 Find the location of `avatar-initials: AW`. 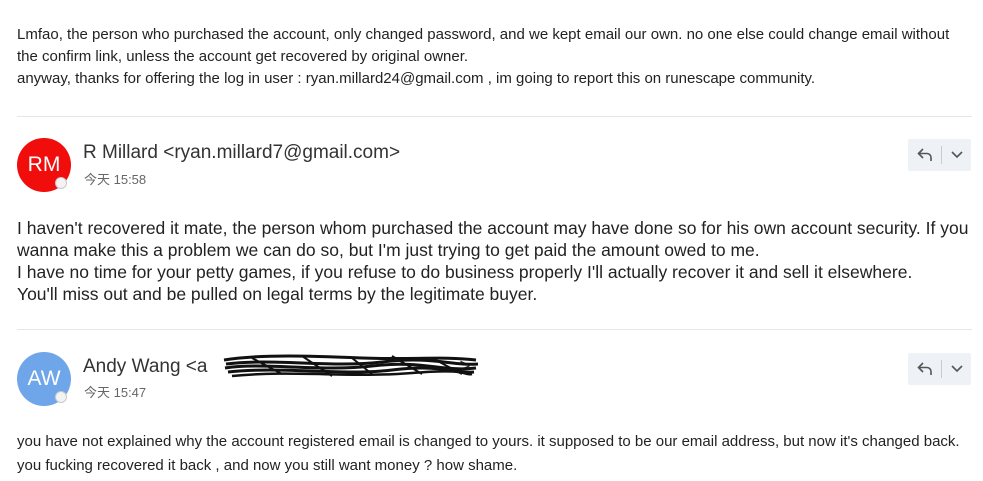

avatar-initials: AW is located at coordinates (44, 378).